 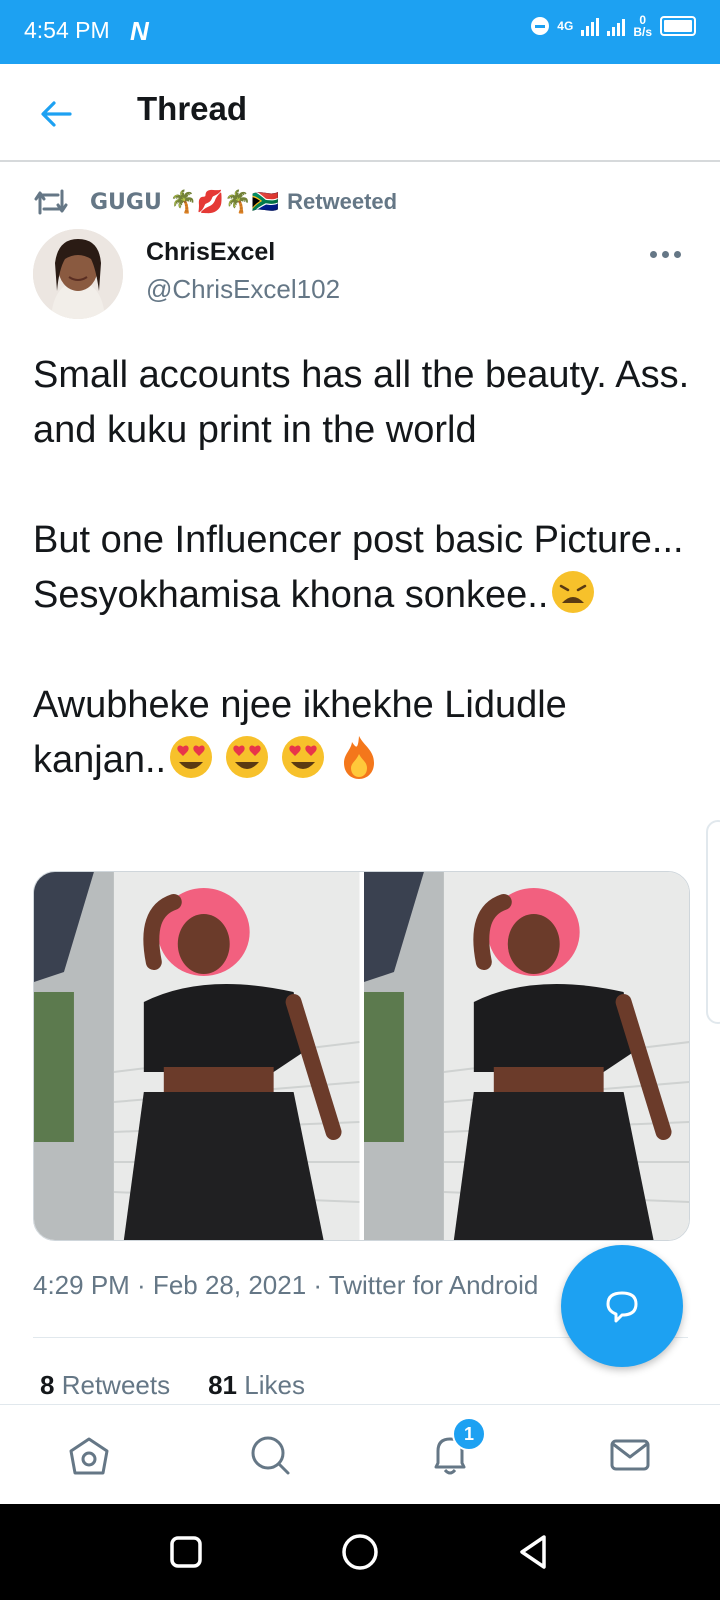 What do you see at coordinates (368, 733) in the screenshot?
I see `tweet-paragraph-3: Awubheke njee ikhekhe Lidudle kanjan..` at bounding box center [368, 733].